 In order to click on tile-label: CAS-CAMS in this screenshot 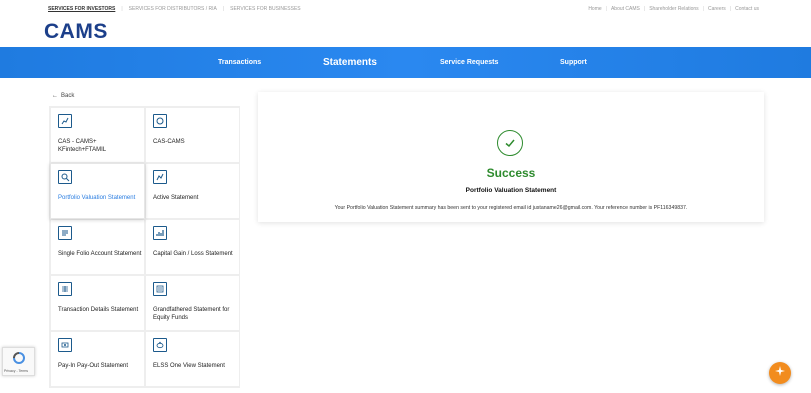, I will do `click(169, 142)`.